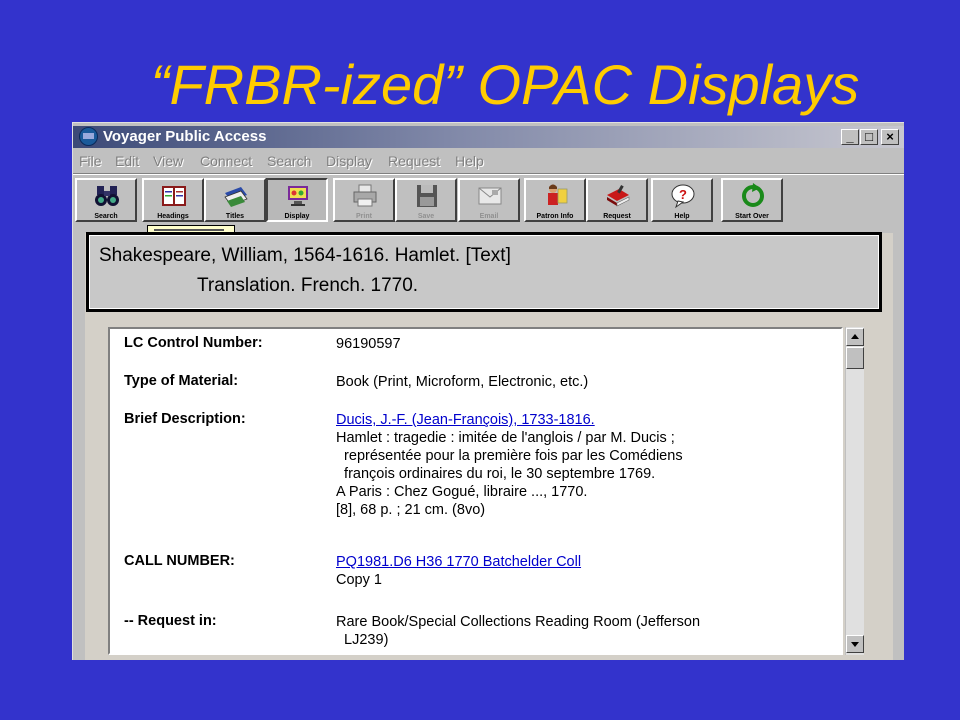 The image size is (960, 720). What do you see at coordinates (179, 561) in the screenshot?
I see `field-label: CALL NUMBER:` at bounding box center [179, 561].